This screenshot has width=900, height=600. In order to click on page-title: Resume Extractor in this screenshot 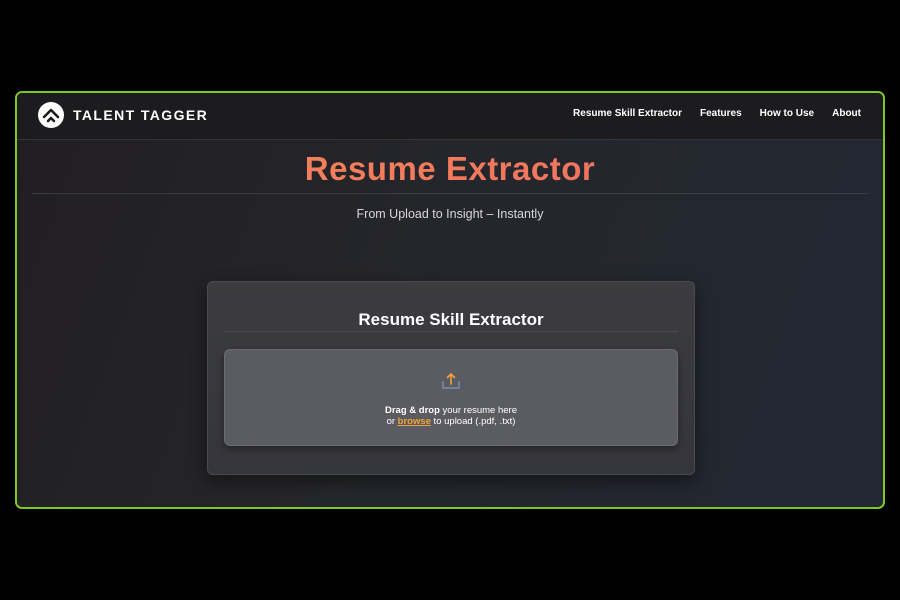, I will do `click(450, 169)`.